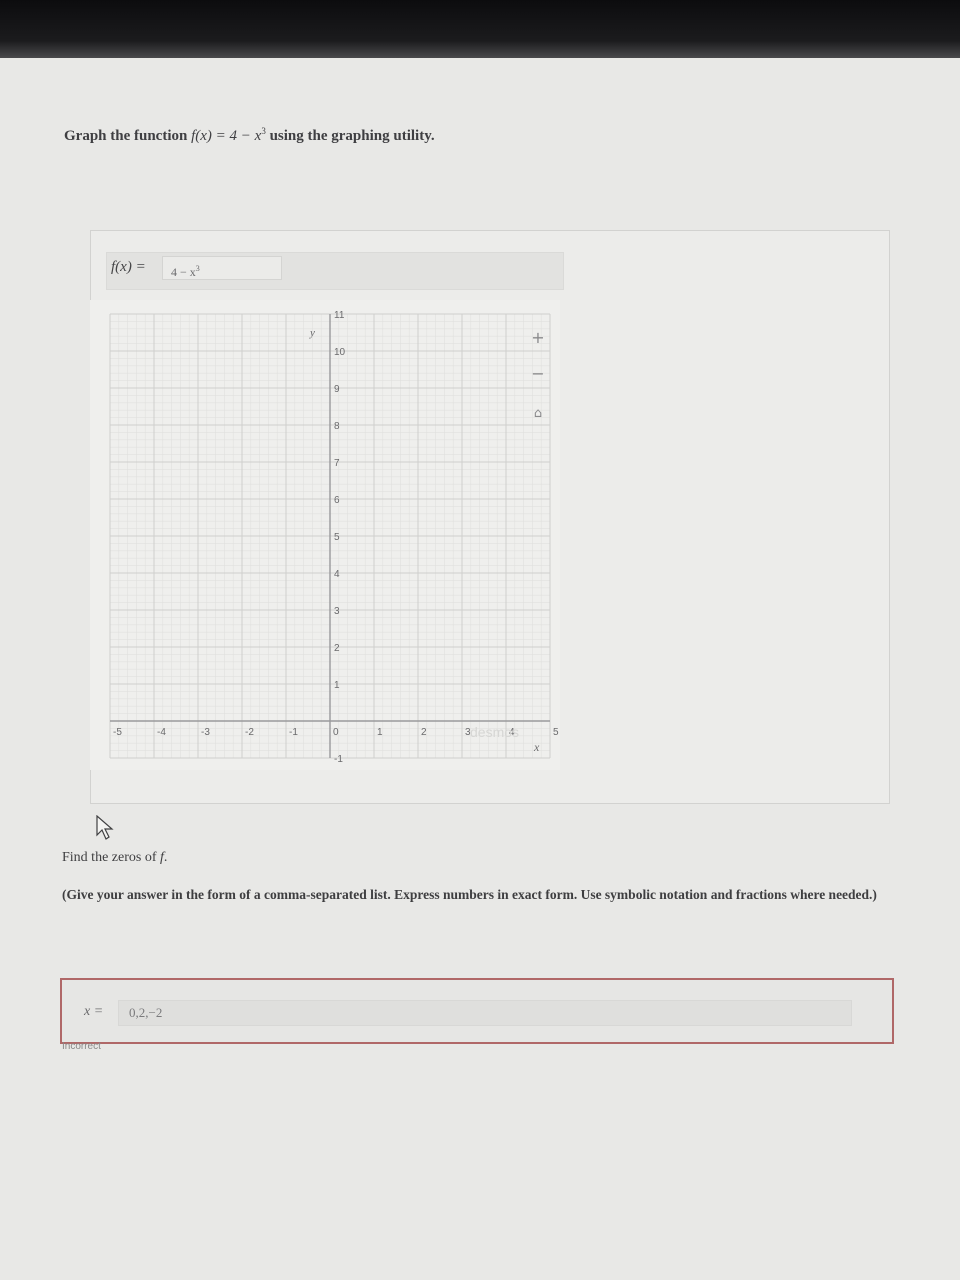 Image resolution: width=960 pixels, height=1280 pixels. I want to click on y-tick-label: 11, so click(339, 315).